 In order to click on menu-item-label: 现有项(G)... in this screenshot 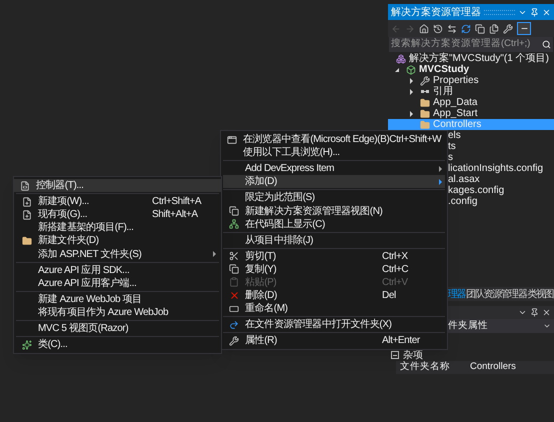, I will do `click(63, 215)`.